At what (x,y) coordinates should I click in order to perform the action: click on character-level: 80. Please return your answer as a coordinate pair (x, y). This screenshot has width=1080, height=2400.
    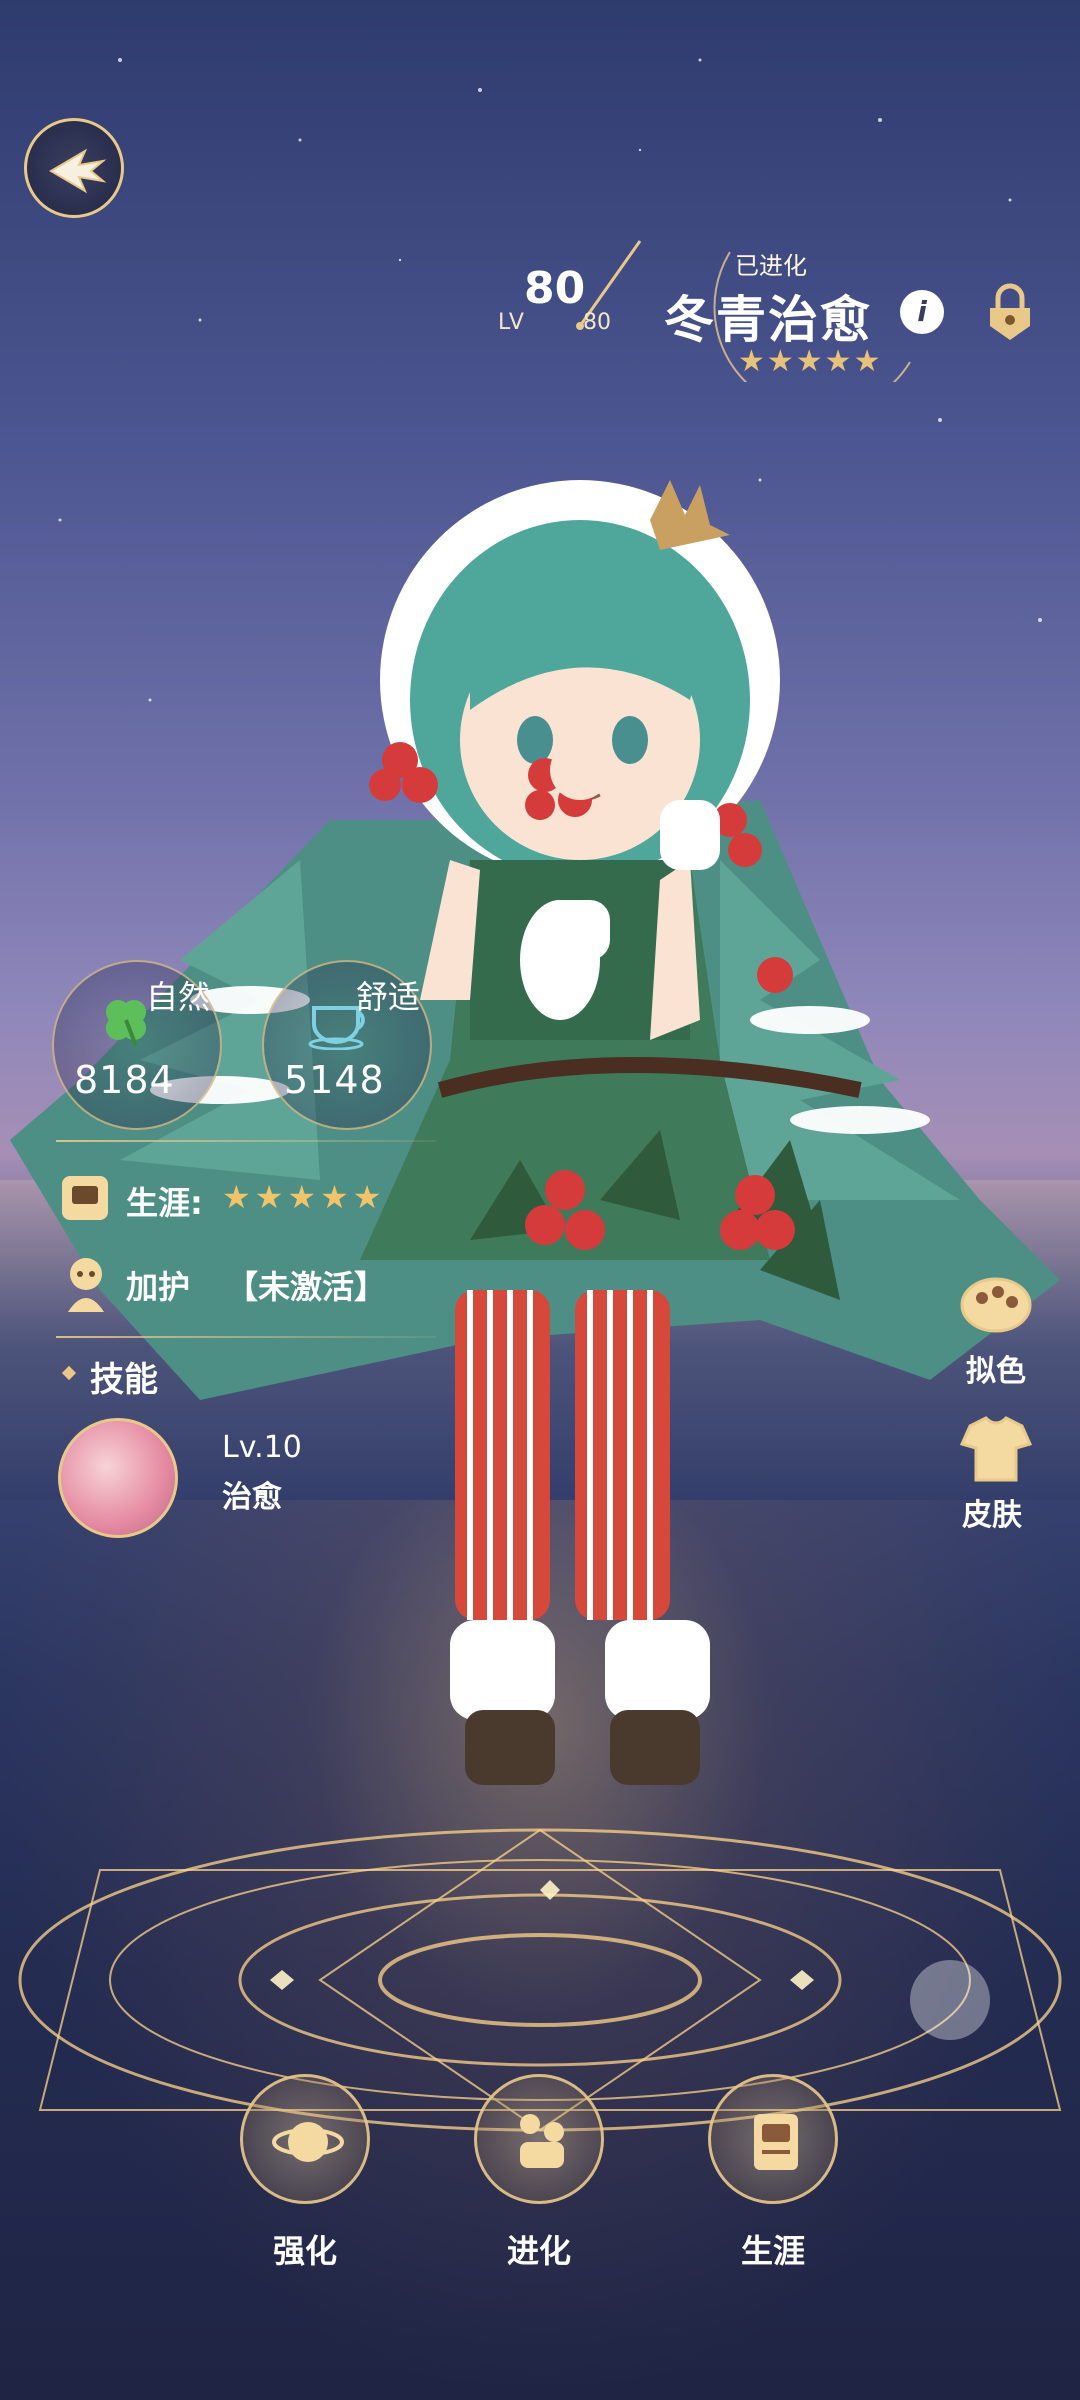
    Looking at the image, I should click on (555, 288).